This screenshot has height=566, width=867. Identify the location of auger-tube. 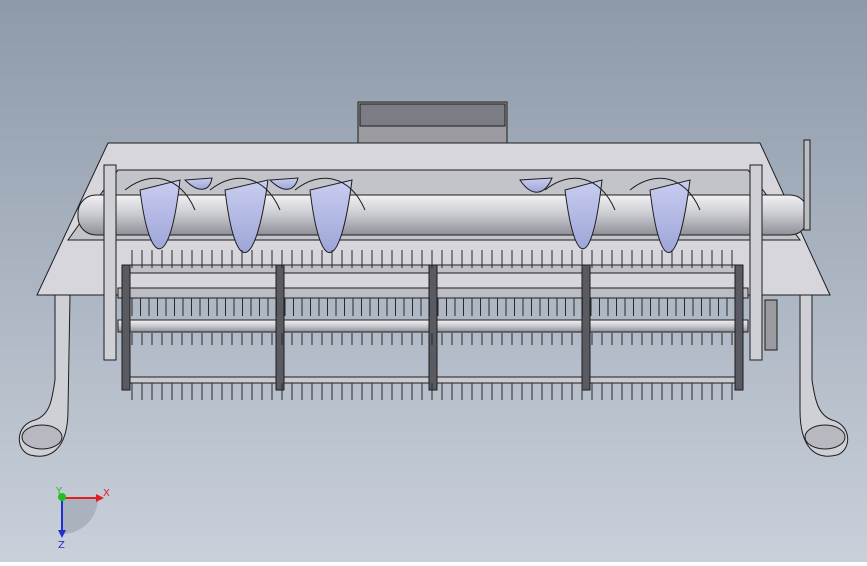
(443, 215).